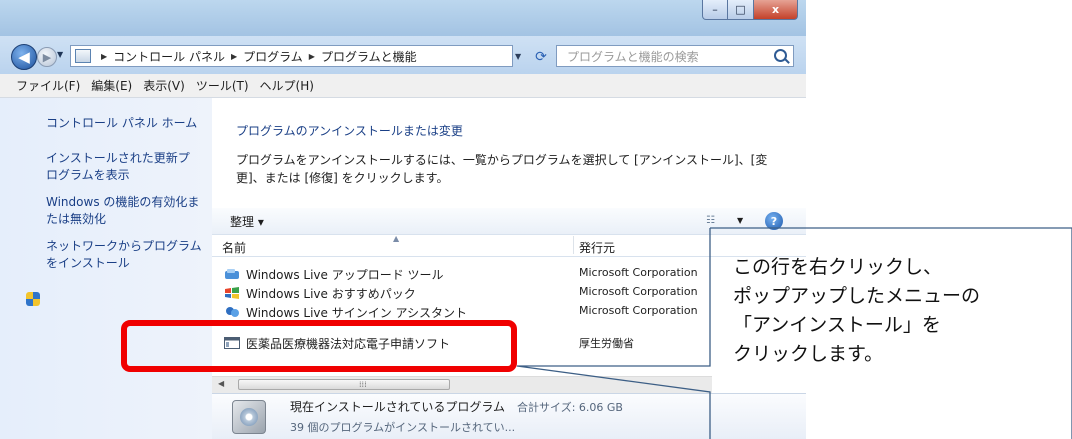 The height and width of the screenshot is (439, 1072). Describe the element at coordinates (319, 346) in the screenshot. I see `highlight-box` at that location.